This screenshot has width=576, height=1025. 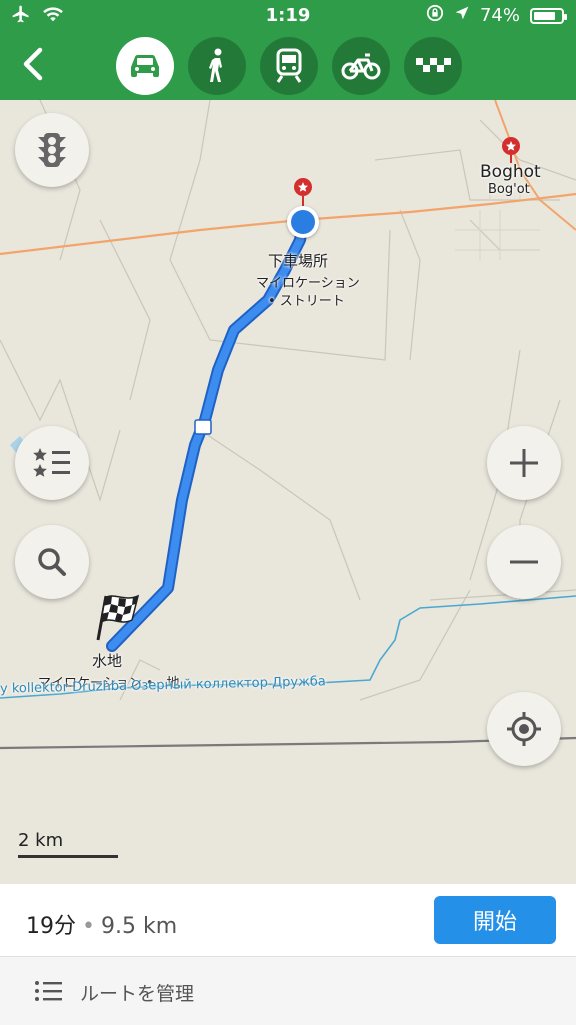 I want to click on car-icon, so click(x=145, y=65).